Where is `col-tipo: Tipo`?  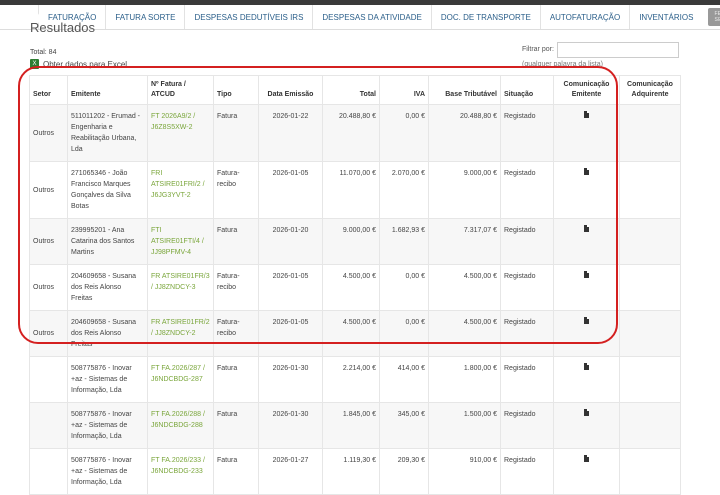
col-tipo: Tipo is located at coordinates (236, 90).